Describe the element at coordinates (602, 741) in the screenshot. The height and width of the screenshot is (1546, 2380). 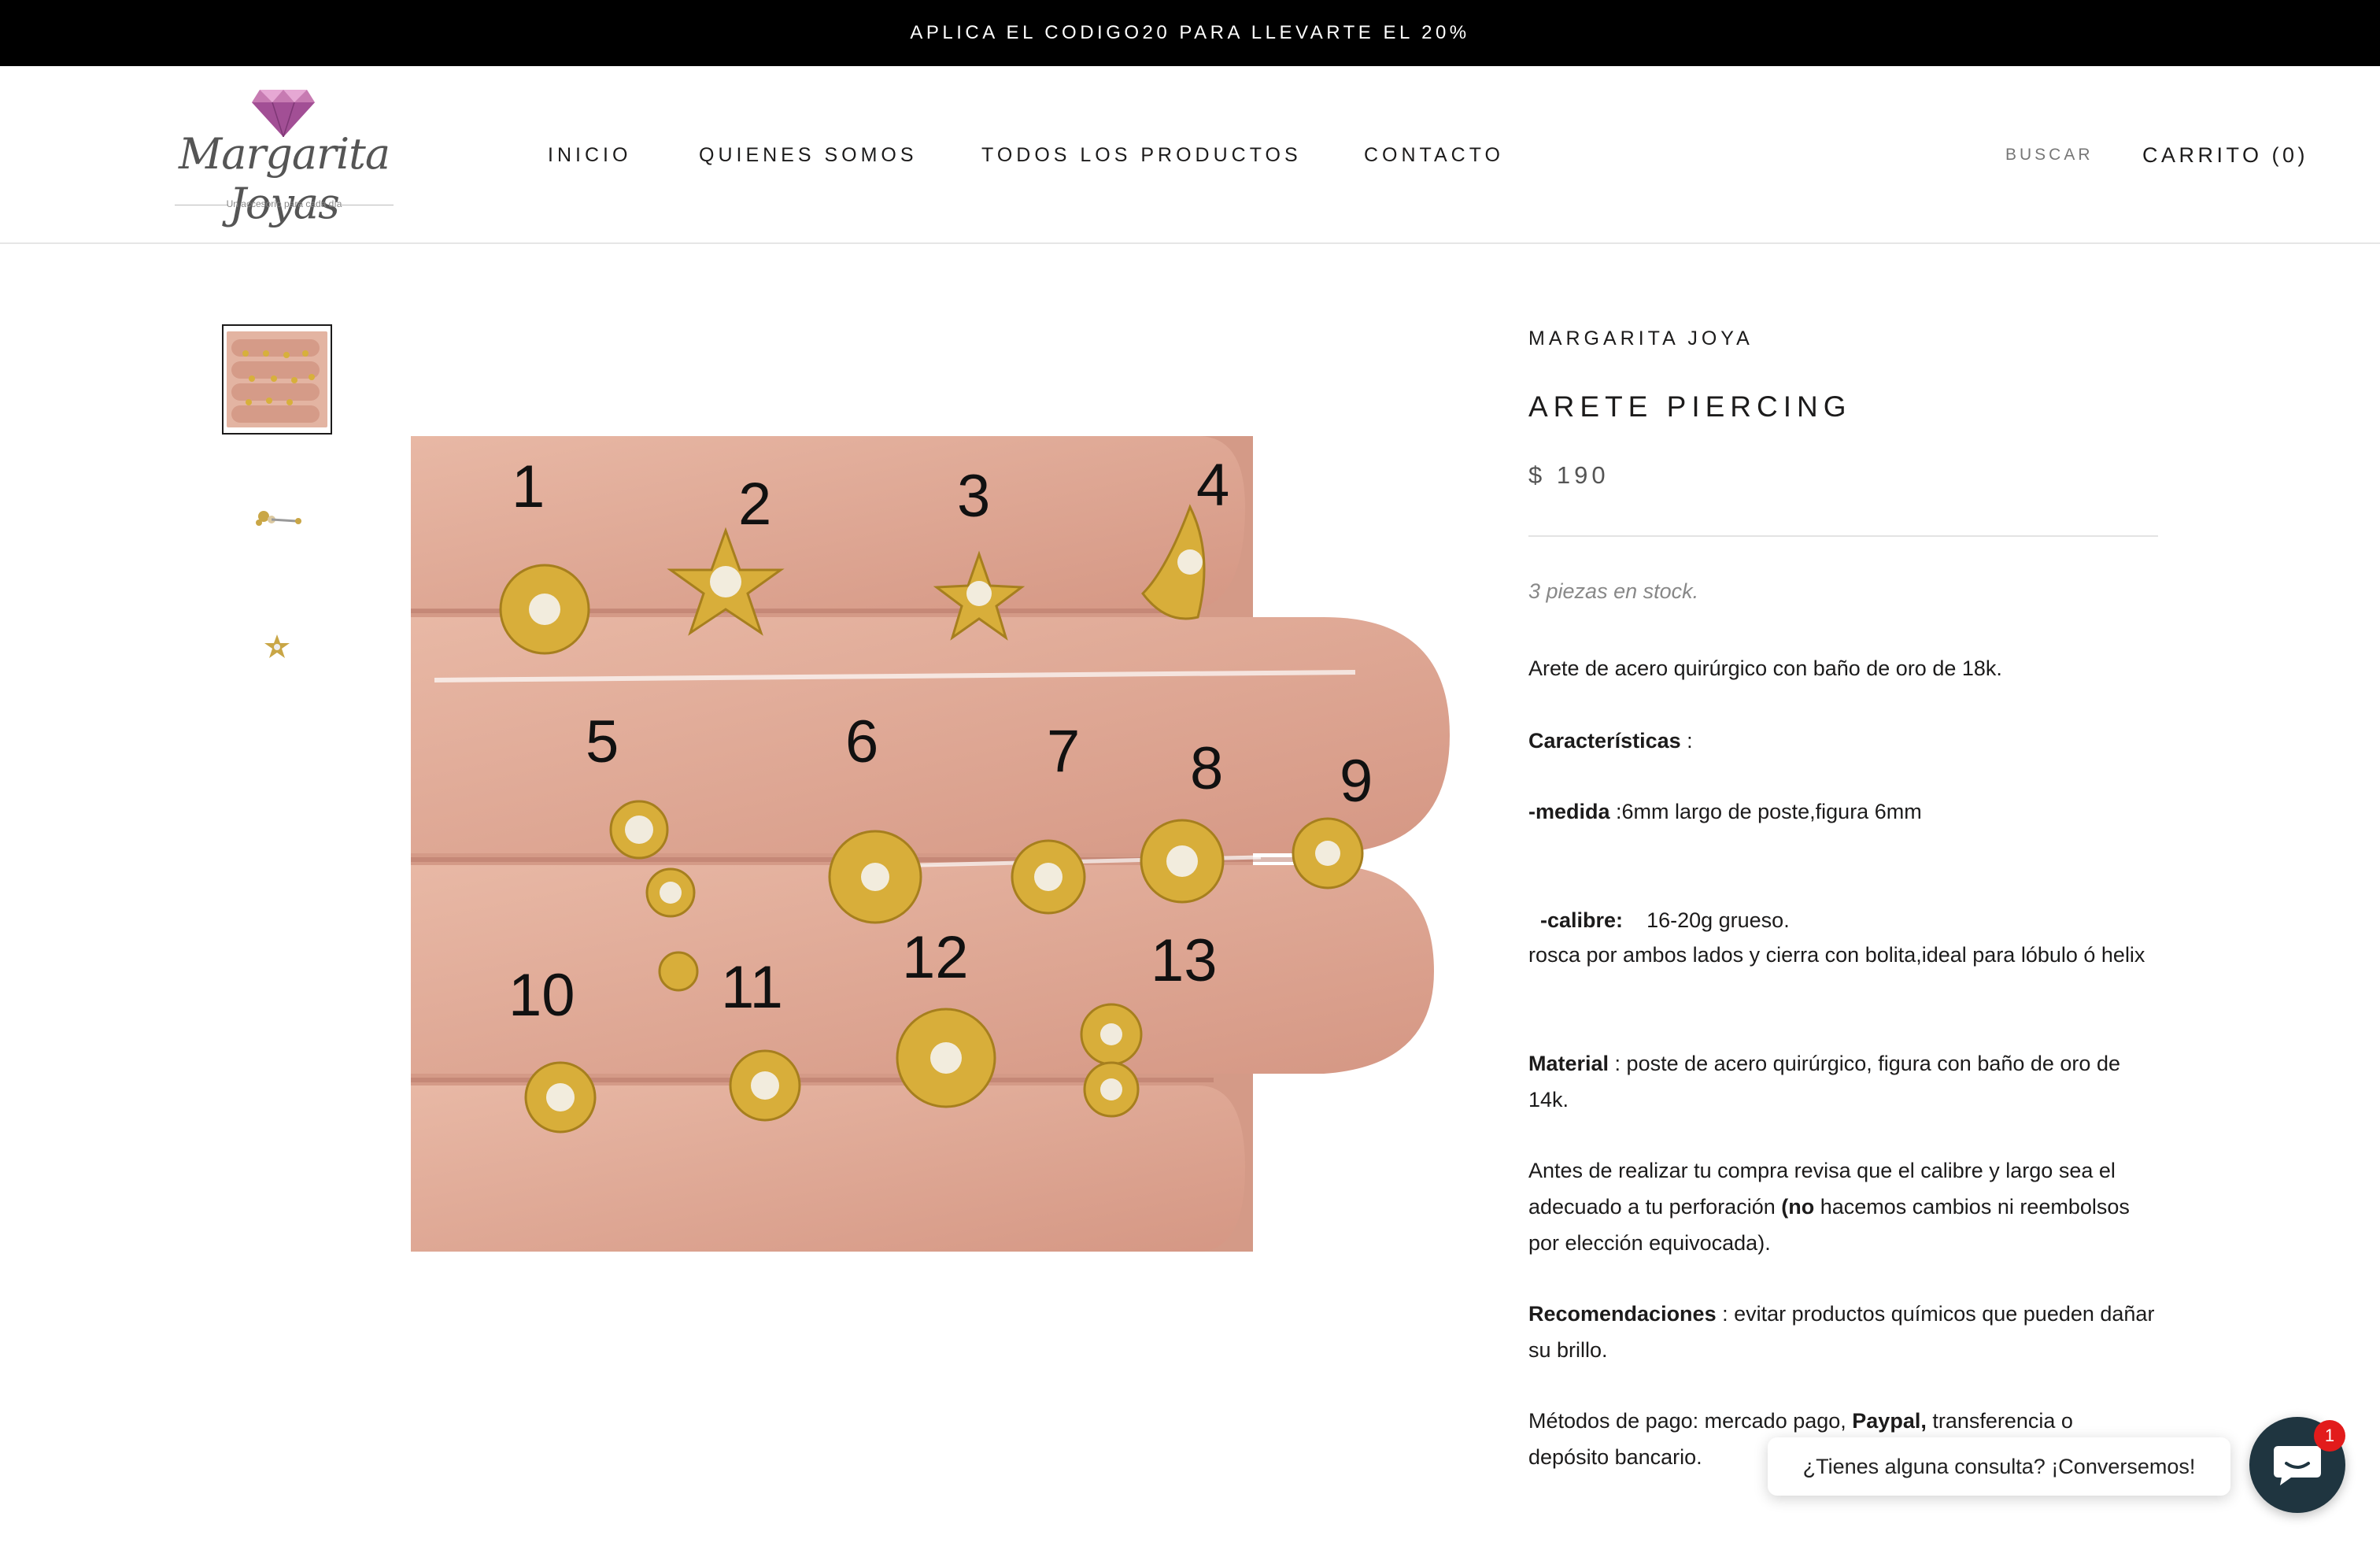
I see `image-number: 5` at that location.